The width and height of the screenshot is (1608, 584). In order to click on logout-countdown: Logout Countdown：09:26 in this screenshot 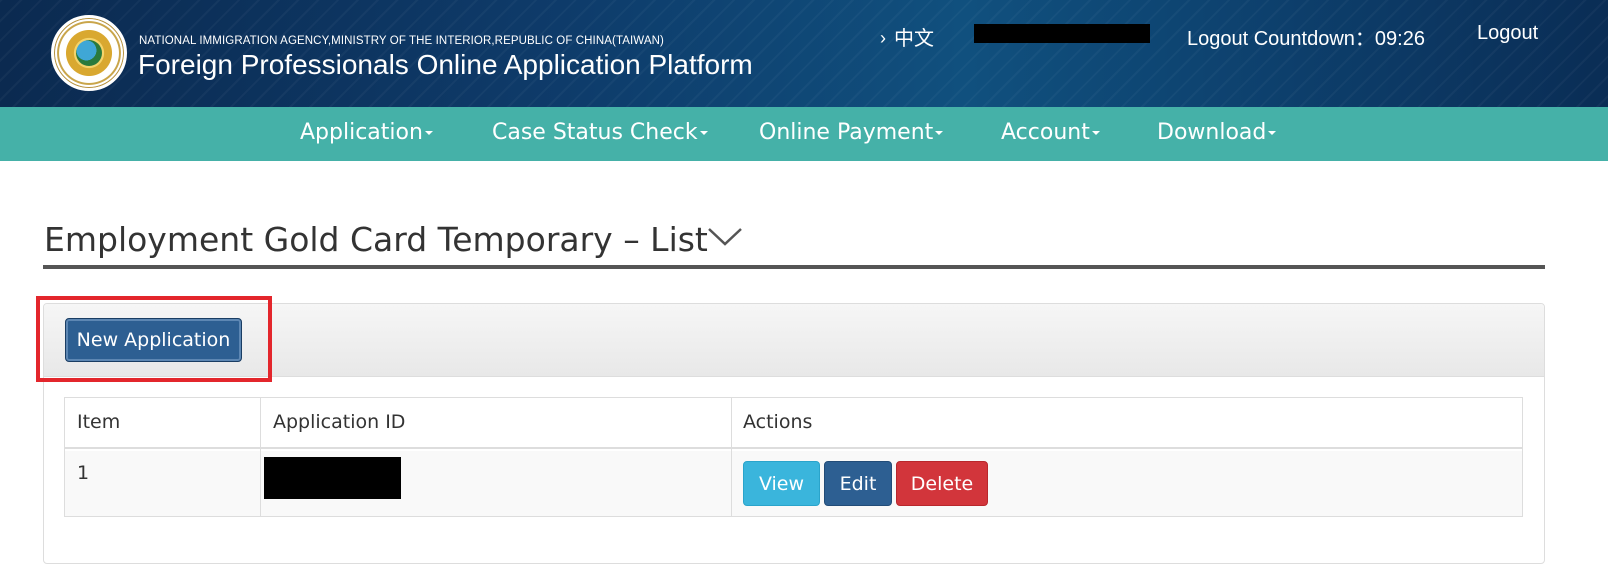, I will do `click(1306, 36)`.